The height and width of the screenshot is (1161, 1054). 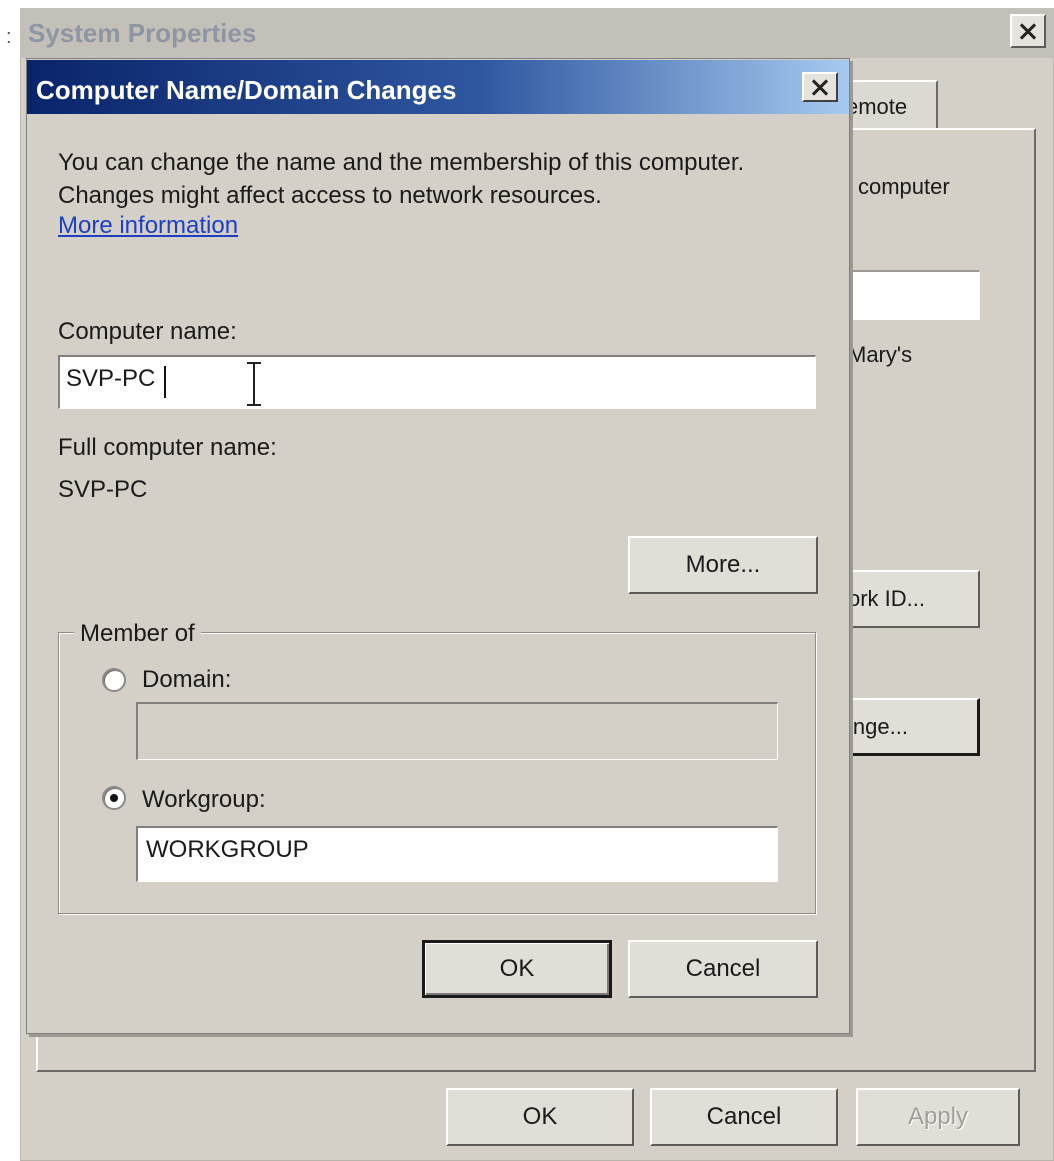 What do you see at coordinates (914, 295) in the screenshot?
I see `computer-description-field` at bounding box center [914, 295].